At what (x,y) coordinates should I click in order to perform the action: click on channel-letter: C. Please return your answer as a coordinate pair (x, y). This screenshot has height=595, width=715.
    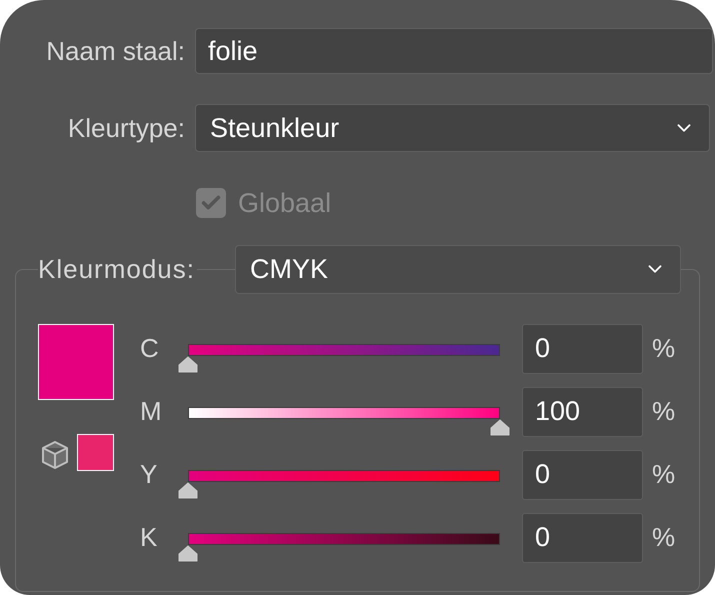
    Looking at the image, I should click on (150, 348).